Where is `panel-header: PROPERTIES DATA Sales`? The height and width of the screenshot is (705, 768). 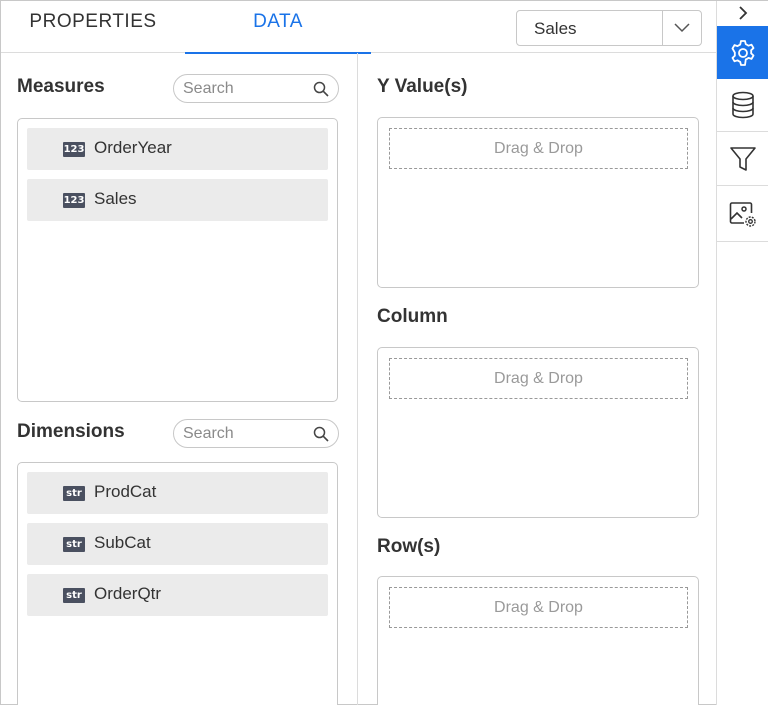
panel-header: PROPERTIES DATA Sales is located at coordinates (358, 27).